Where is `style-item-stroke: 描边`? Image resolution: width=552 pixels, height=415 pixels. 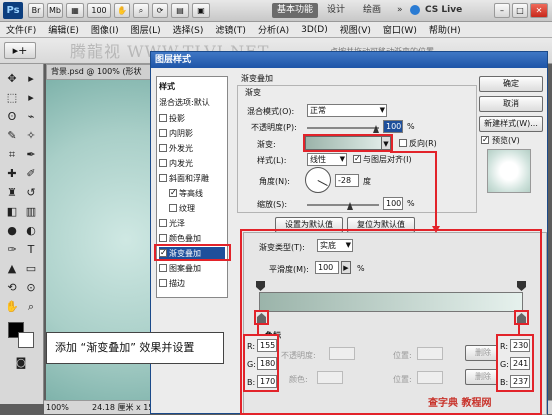
style-item-stroke: 描边 is located at coordinates (192, 284).